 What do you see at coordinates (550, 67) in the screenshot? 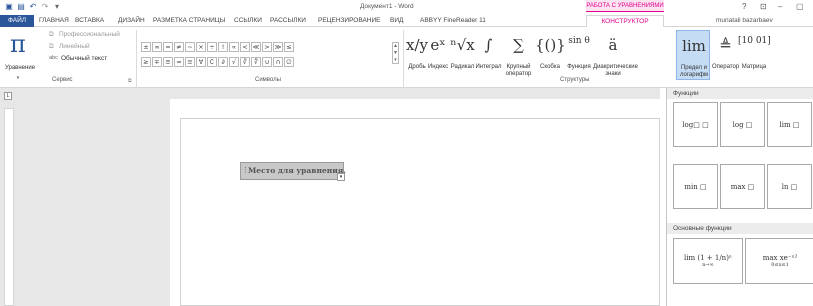
I see `structure-label: Скобка` at bounding box center [550, 67].